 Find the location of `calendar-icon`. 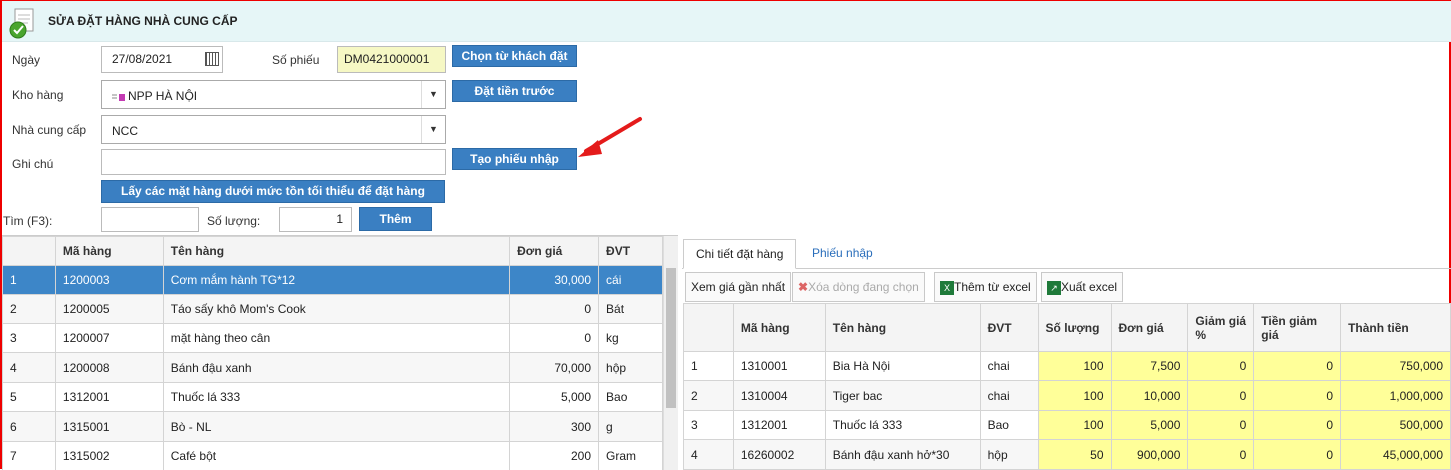

calendar-icon is located at coordinates (212, 59).